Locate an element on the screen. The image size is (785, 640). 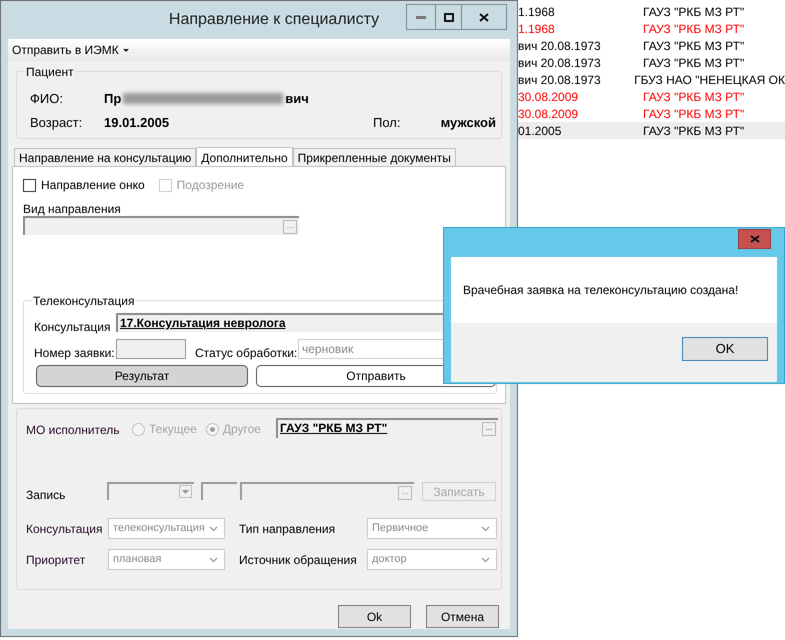
request-number-field is located at coordinates (151, 349).